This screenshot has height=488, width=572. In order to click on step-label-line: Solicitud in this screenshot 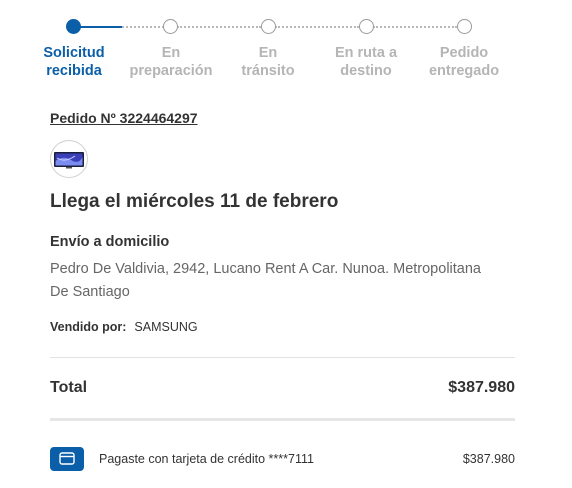, I will do `click(74, 53)`.